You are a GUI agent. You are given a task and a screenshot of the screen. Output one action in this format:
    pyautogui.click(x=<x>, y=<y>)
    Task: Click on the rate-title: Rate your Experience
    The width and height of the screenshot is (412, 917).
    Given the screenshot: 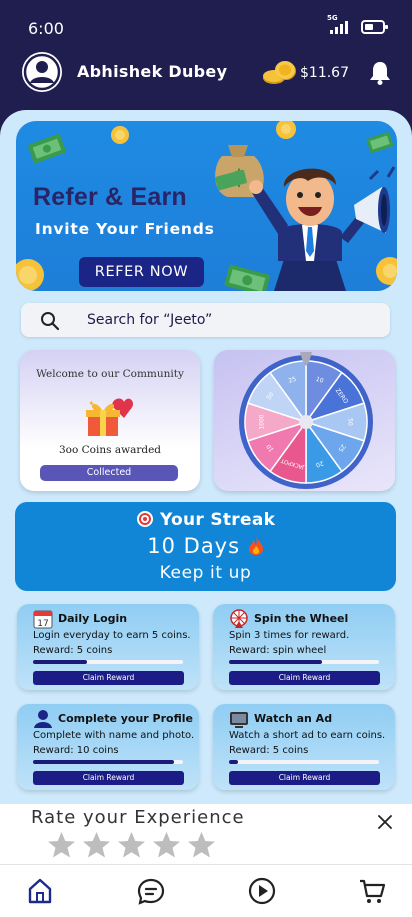 What is the action you would take?
    pyautogui.click(x=138, y=817)
    